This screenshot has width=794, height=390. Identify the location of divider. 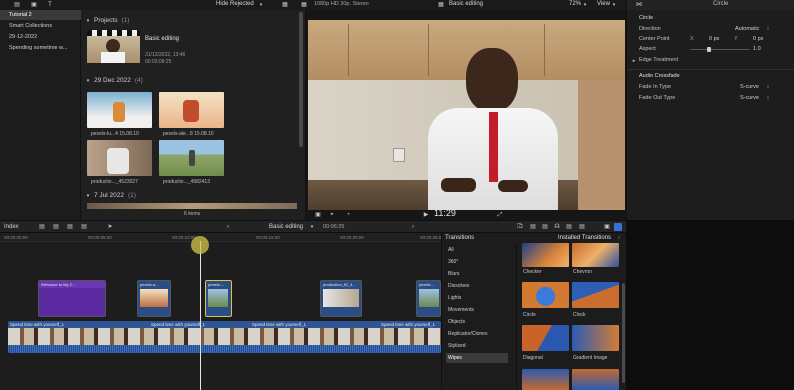
(516, 316).